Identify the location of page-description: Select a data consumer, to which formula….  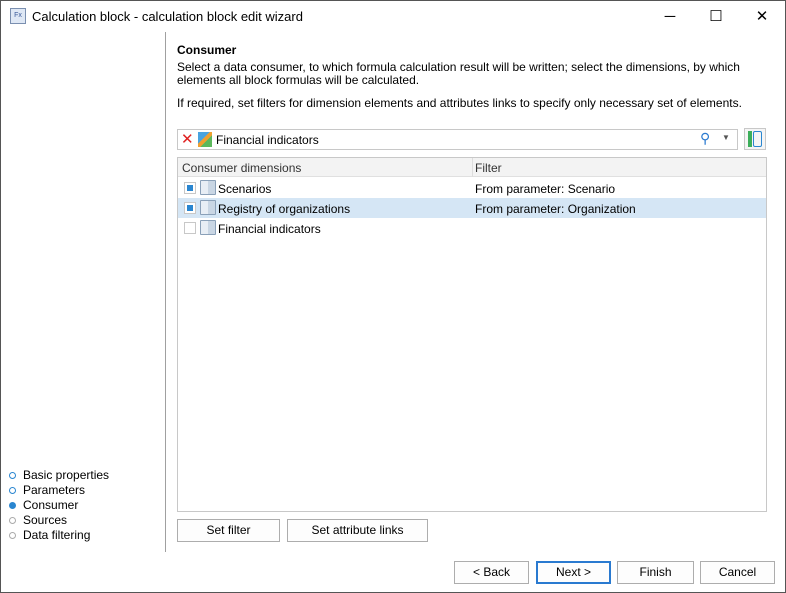
(458, 73).